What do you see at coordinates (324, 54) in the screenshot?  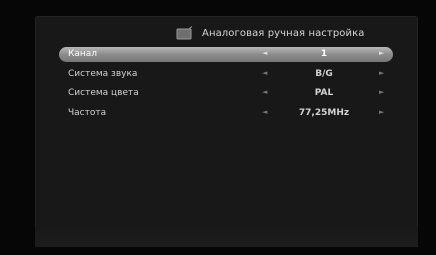 I see `setting-value: 1` at bounding box center [324, 54].